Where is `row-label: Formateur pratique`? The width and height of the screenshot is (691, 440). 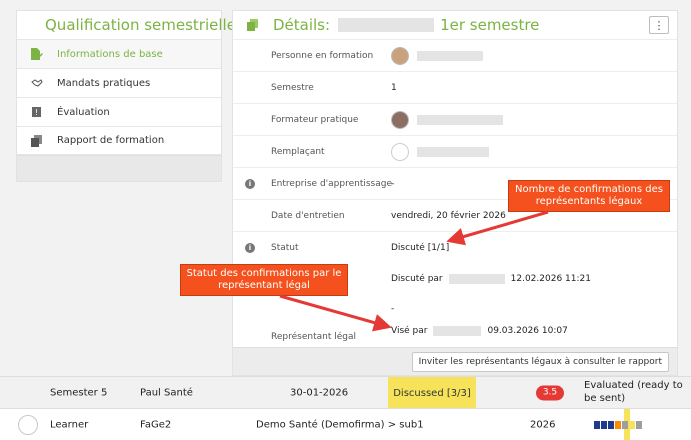 row-label: Formateur pratique is located at coordinates (315, 119).